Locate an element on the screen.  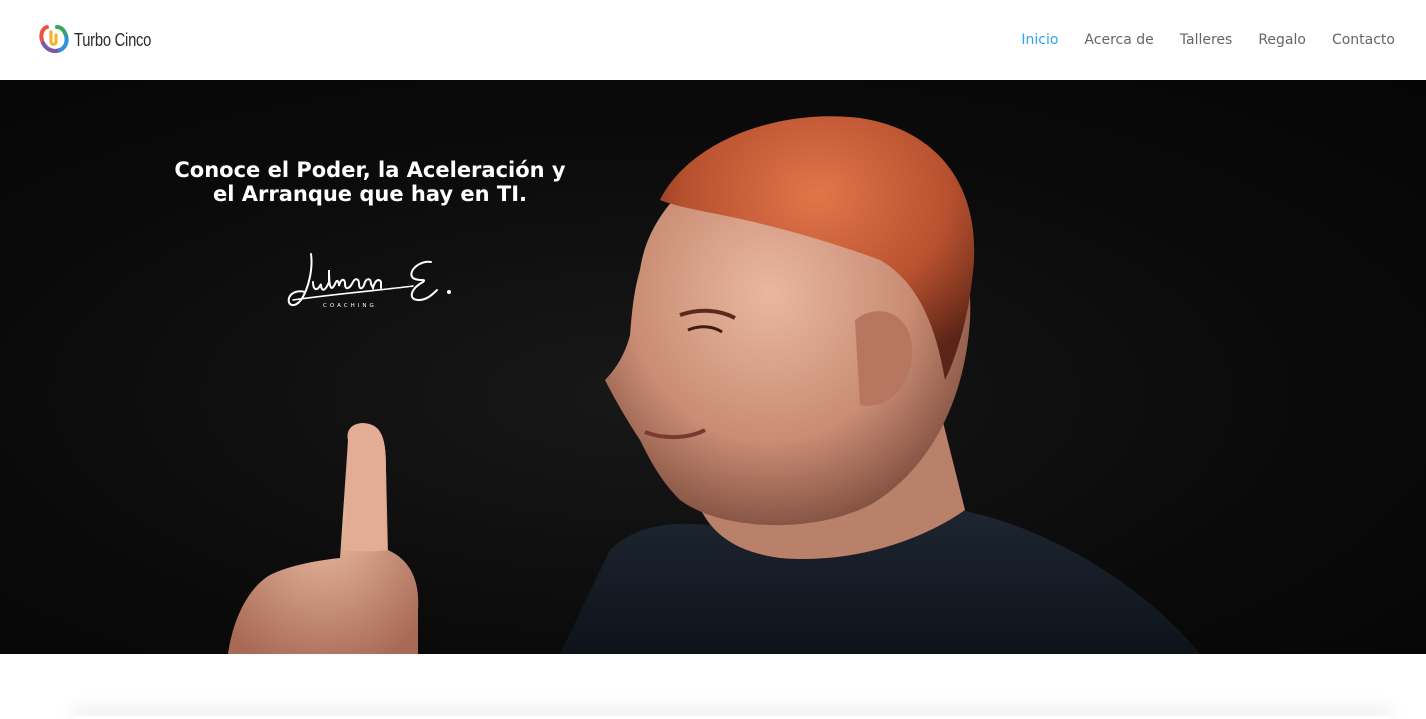
nav-item-contacto: Contacto is located at coordinates (1363, 40).